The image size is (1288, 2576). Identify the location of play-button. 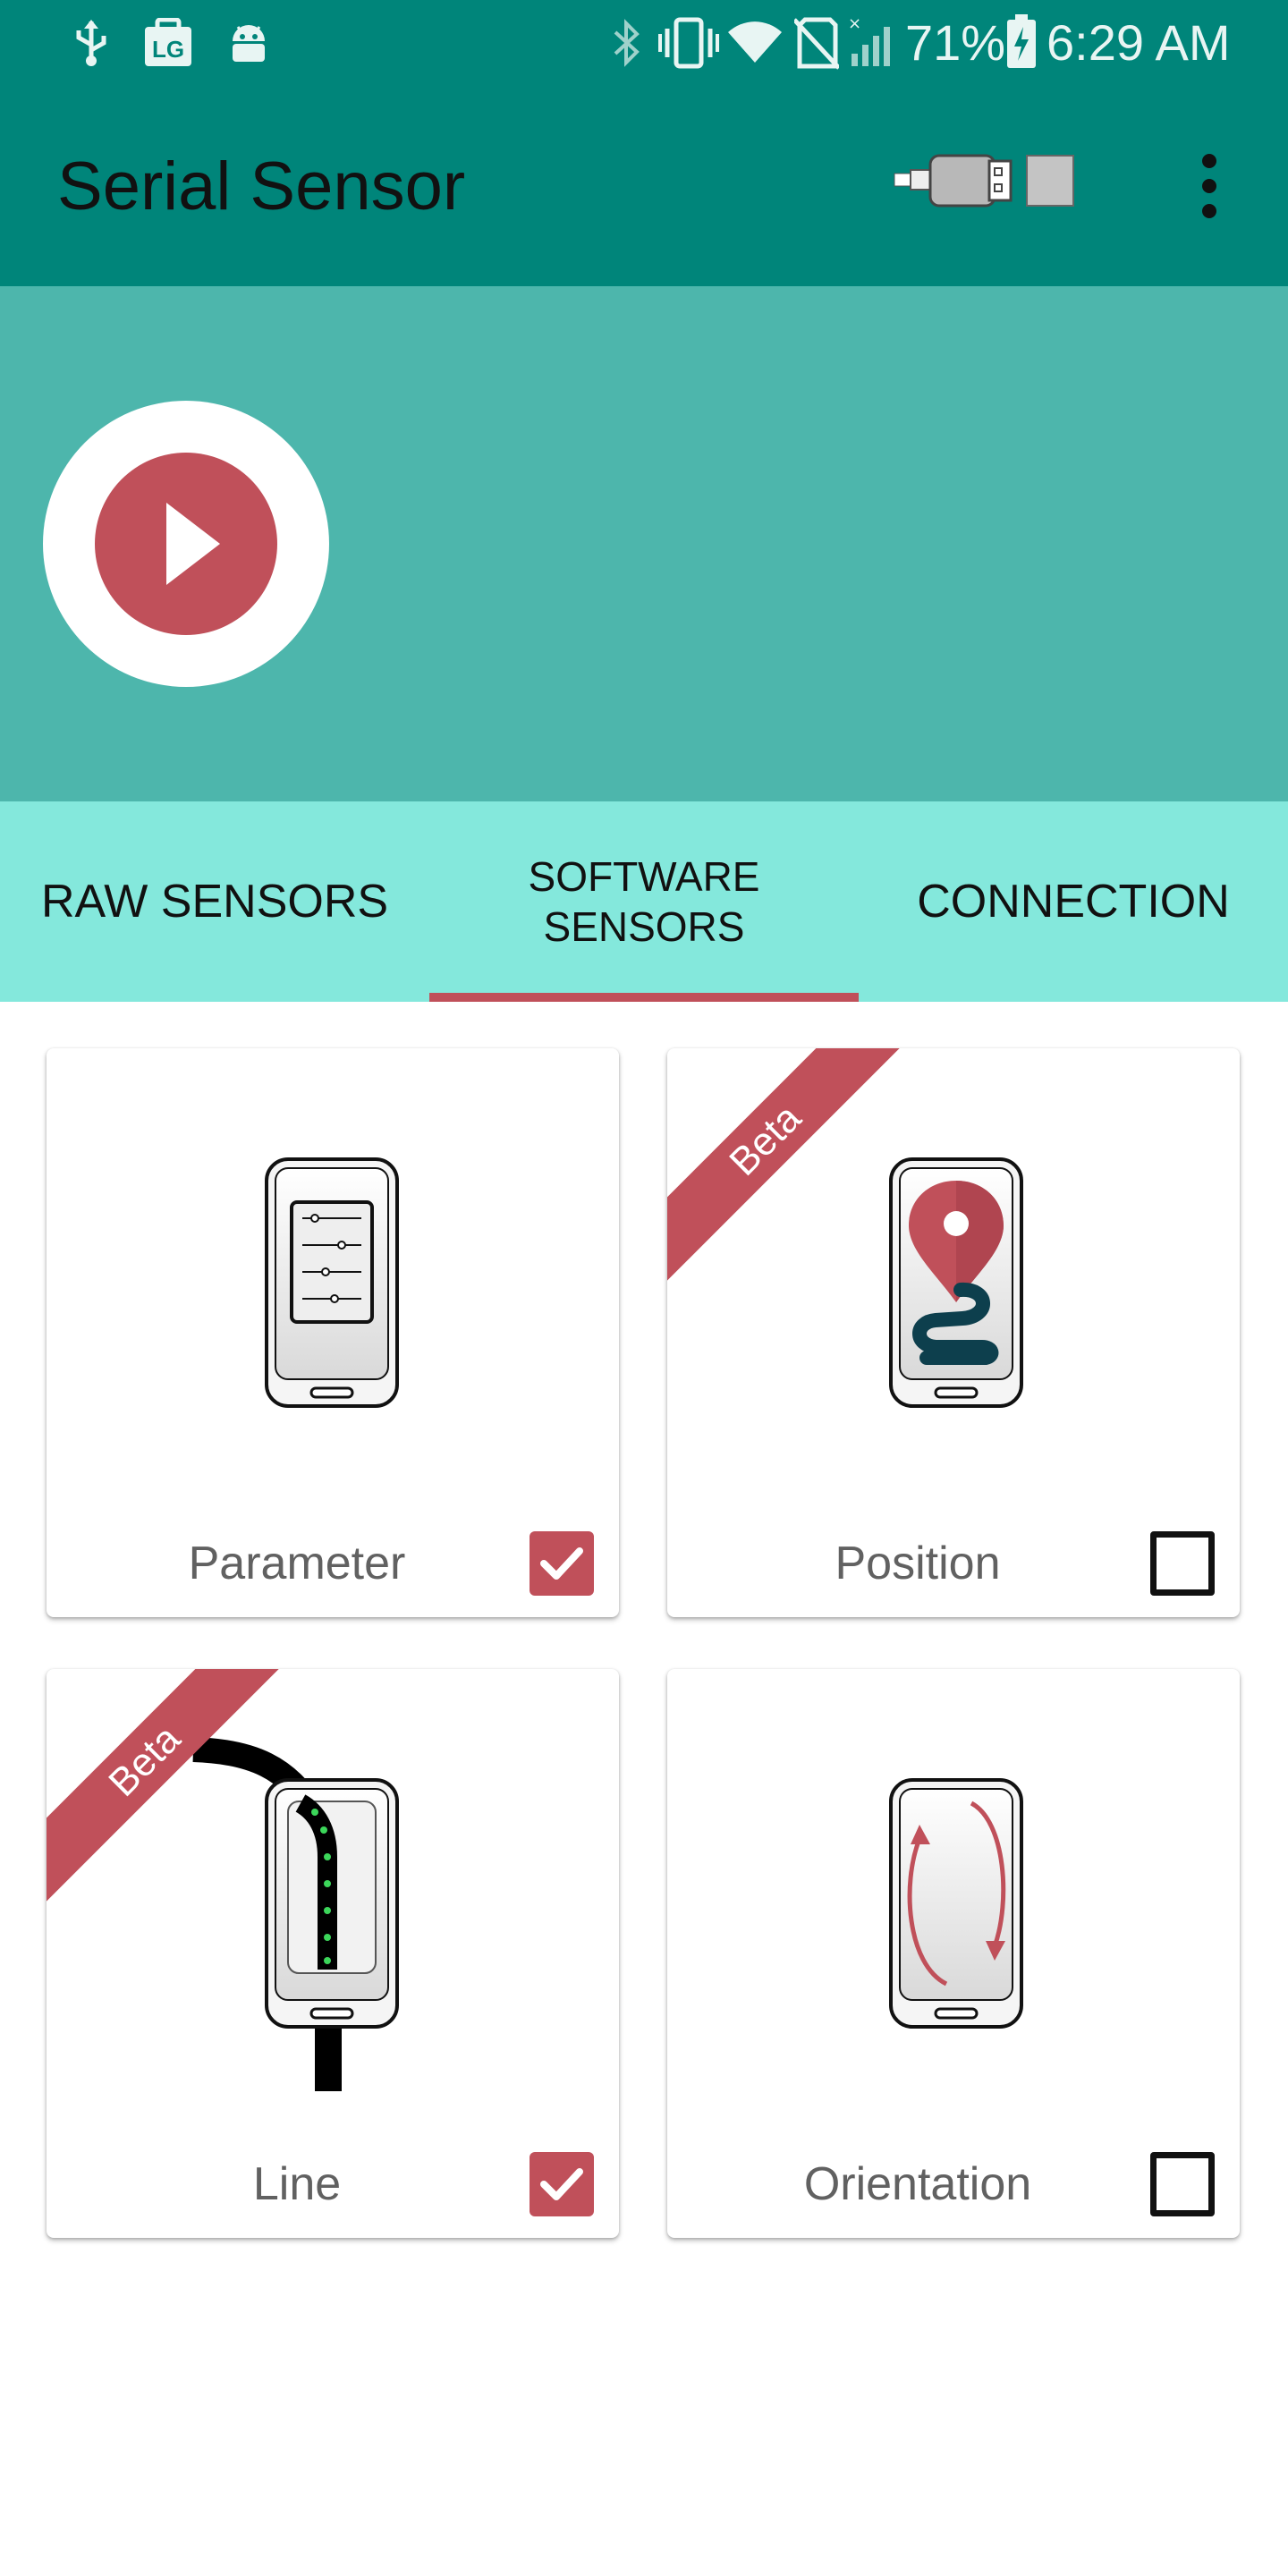
(186, 544).